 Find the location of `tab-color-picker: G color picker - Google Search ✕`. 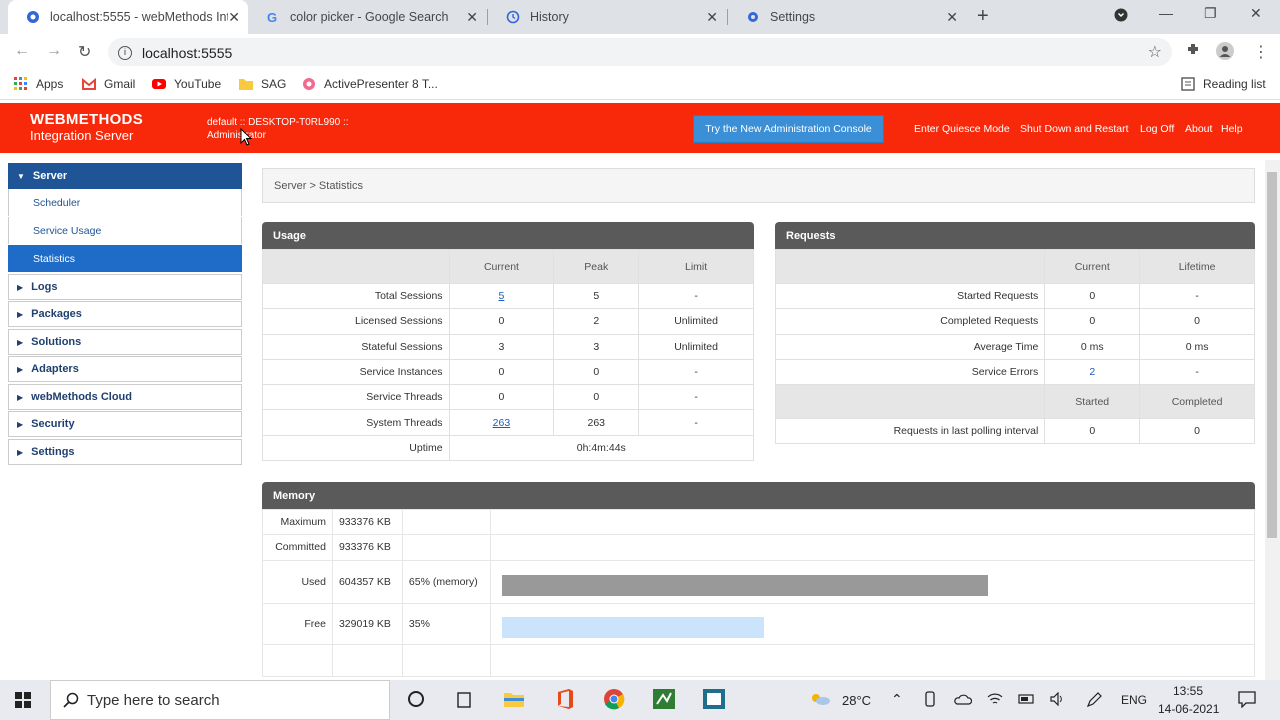

tab-color-picker: G color picker - Google Search ✕ is located at coordinates (367, 17).